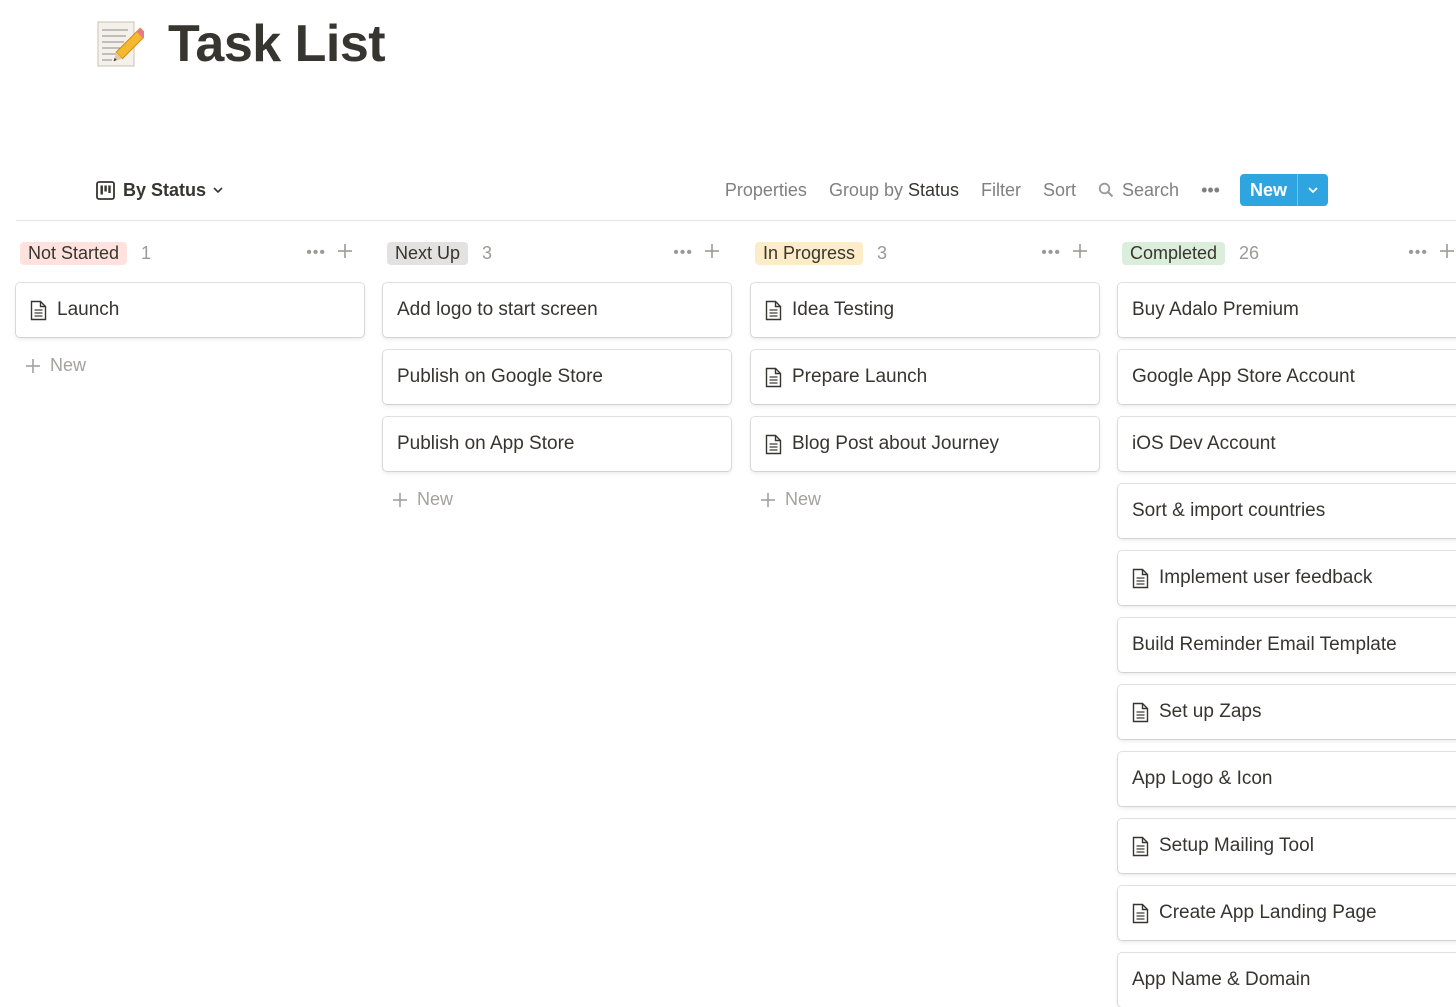  What do you see at coordinates (1221, 979) in the screenshot?
I see `task-card-title: App Name & Domain` at bounding box center [1221, 979].